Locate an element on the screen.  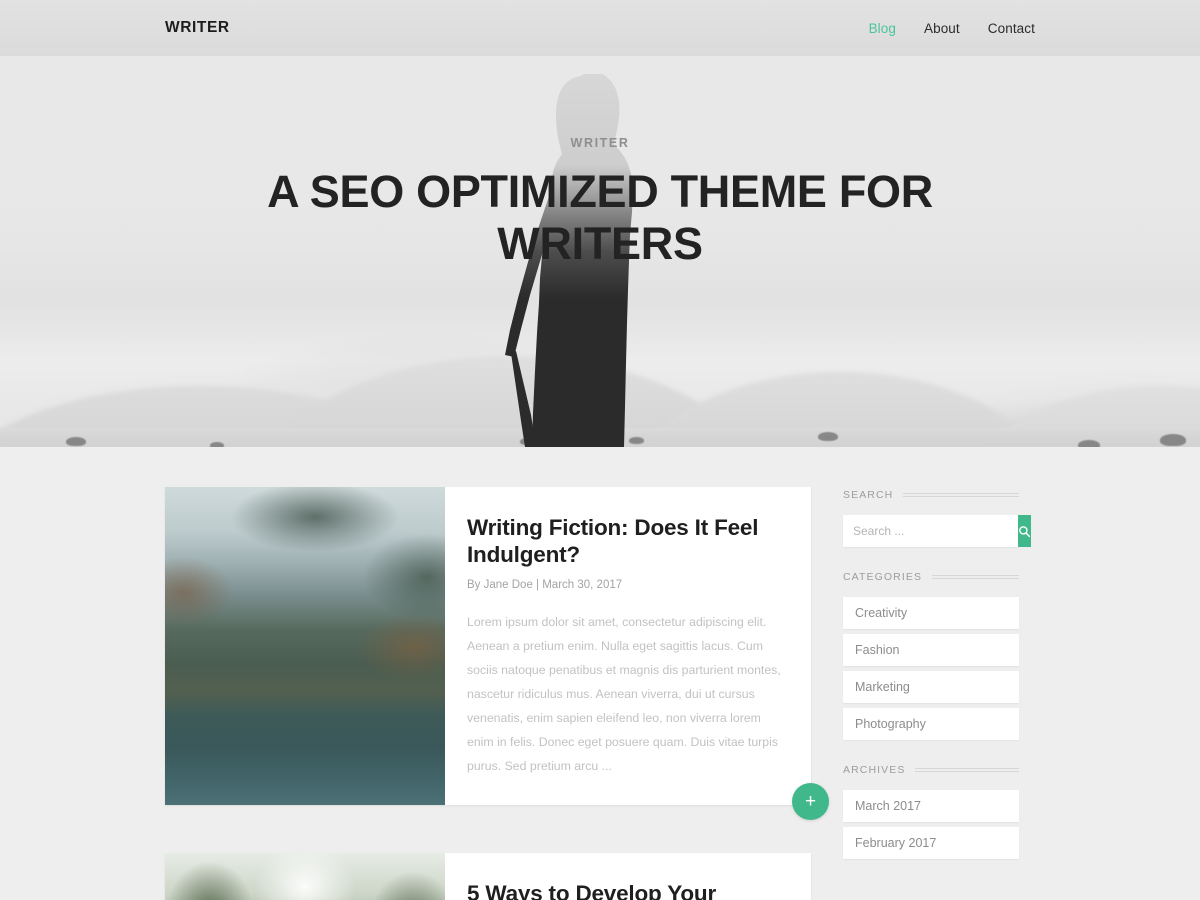
archive-list: March 2017 February 2017 is located at coordinates (931, 824).